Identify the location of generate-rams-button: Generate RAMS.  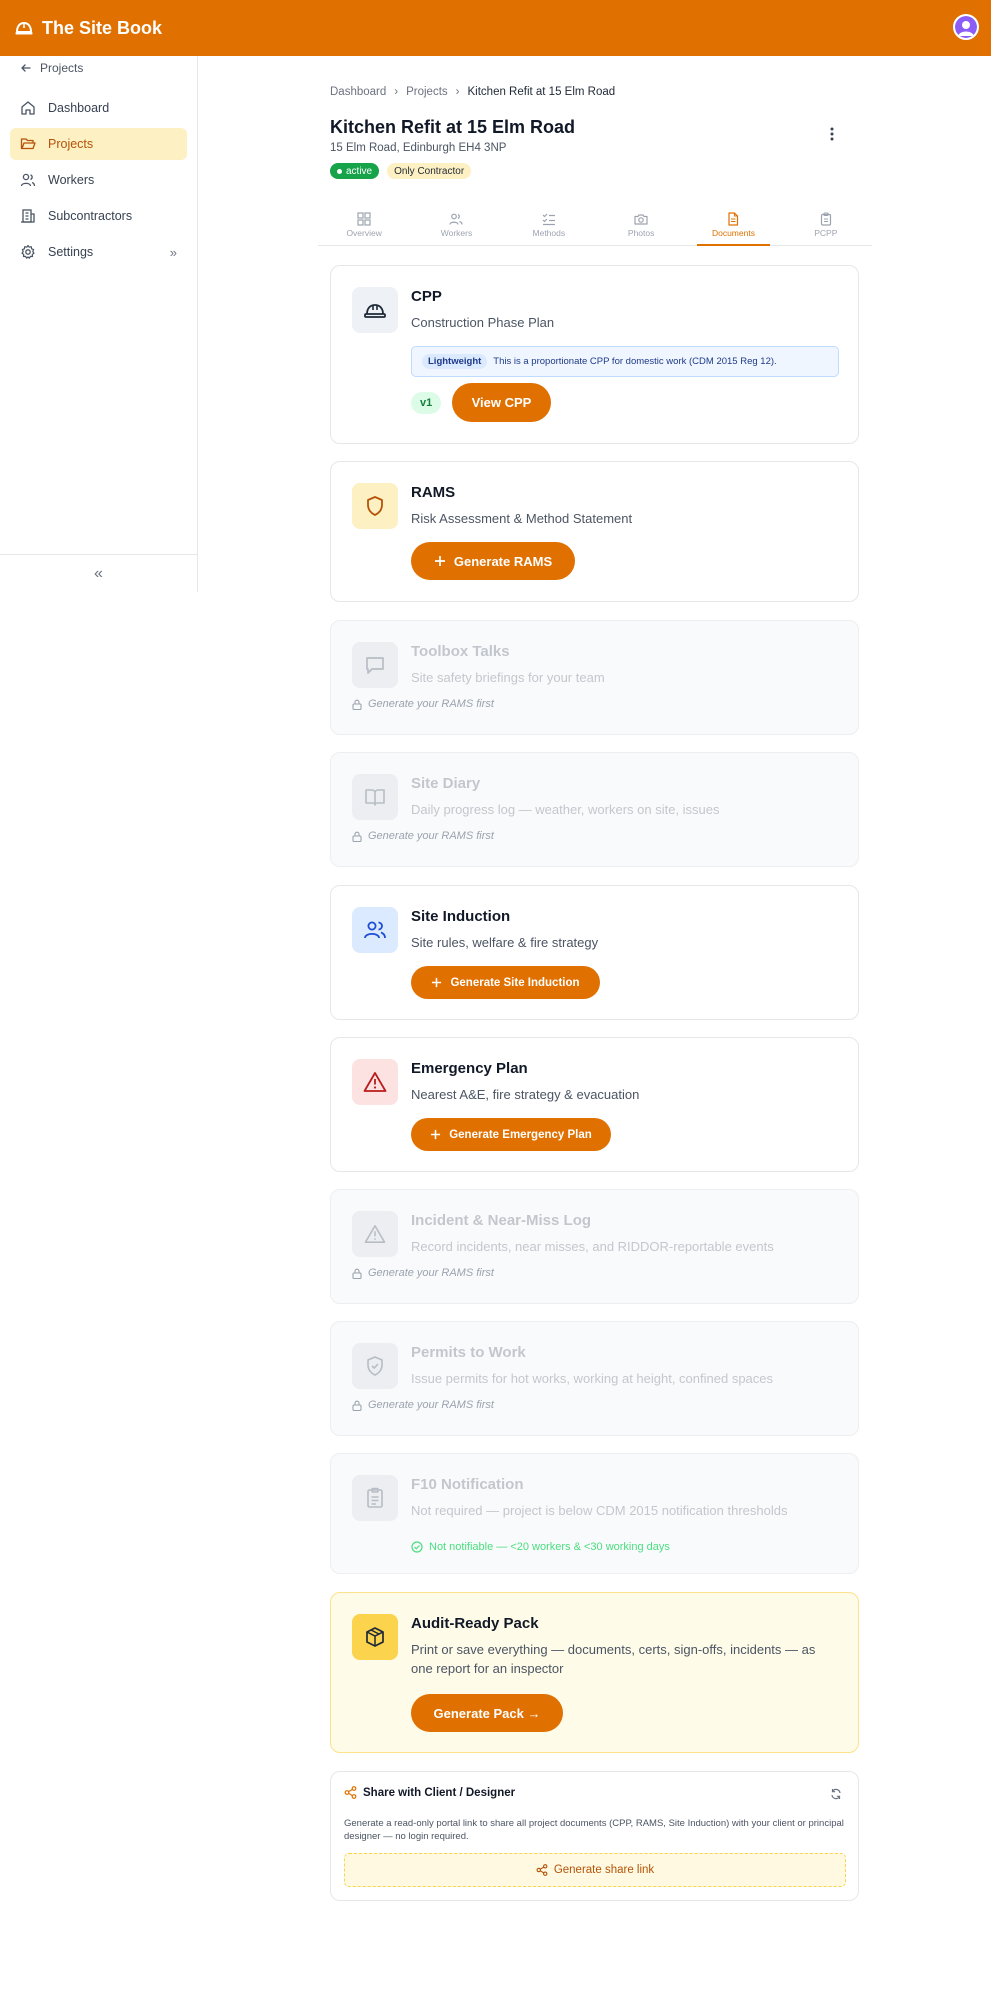
(493, 561).